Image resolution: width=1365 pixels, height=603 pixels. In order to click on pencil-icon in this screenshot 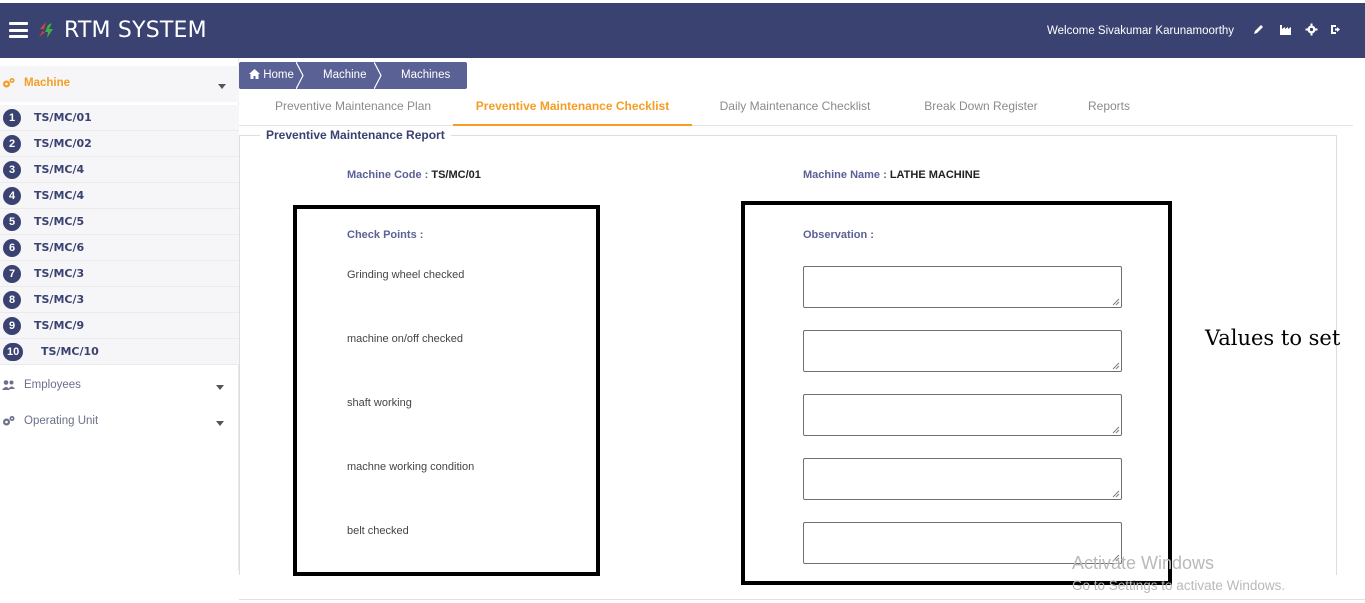, I will do `click(1258, 30)`.